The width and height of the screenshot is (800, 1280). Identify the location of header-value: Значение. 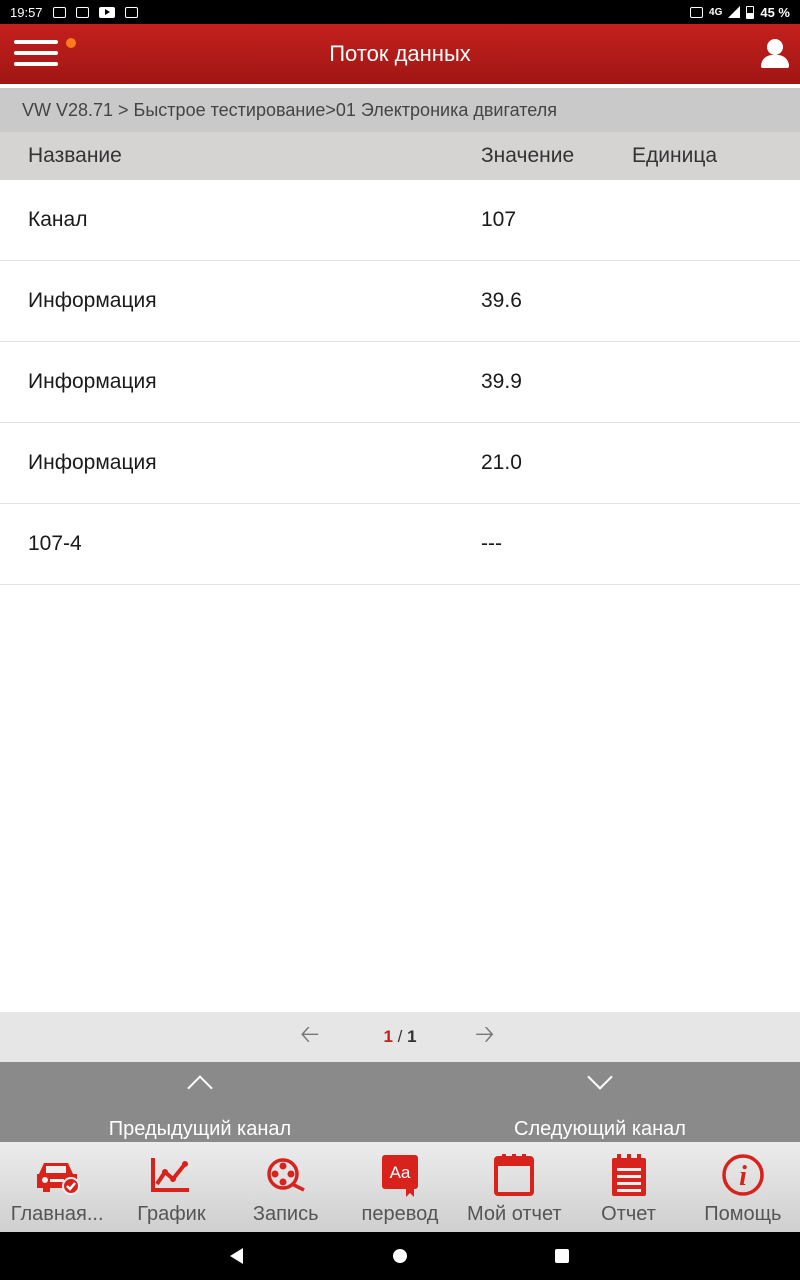
(528, 155).